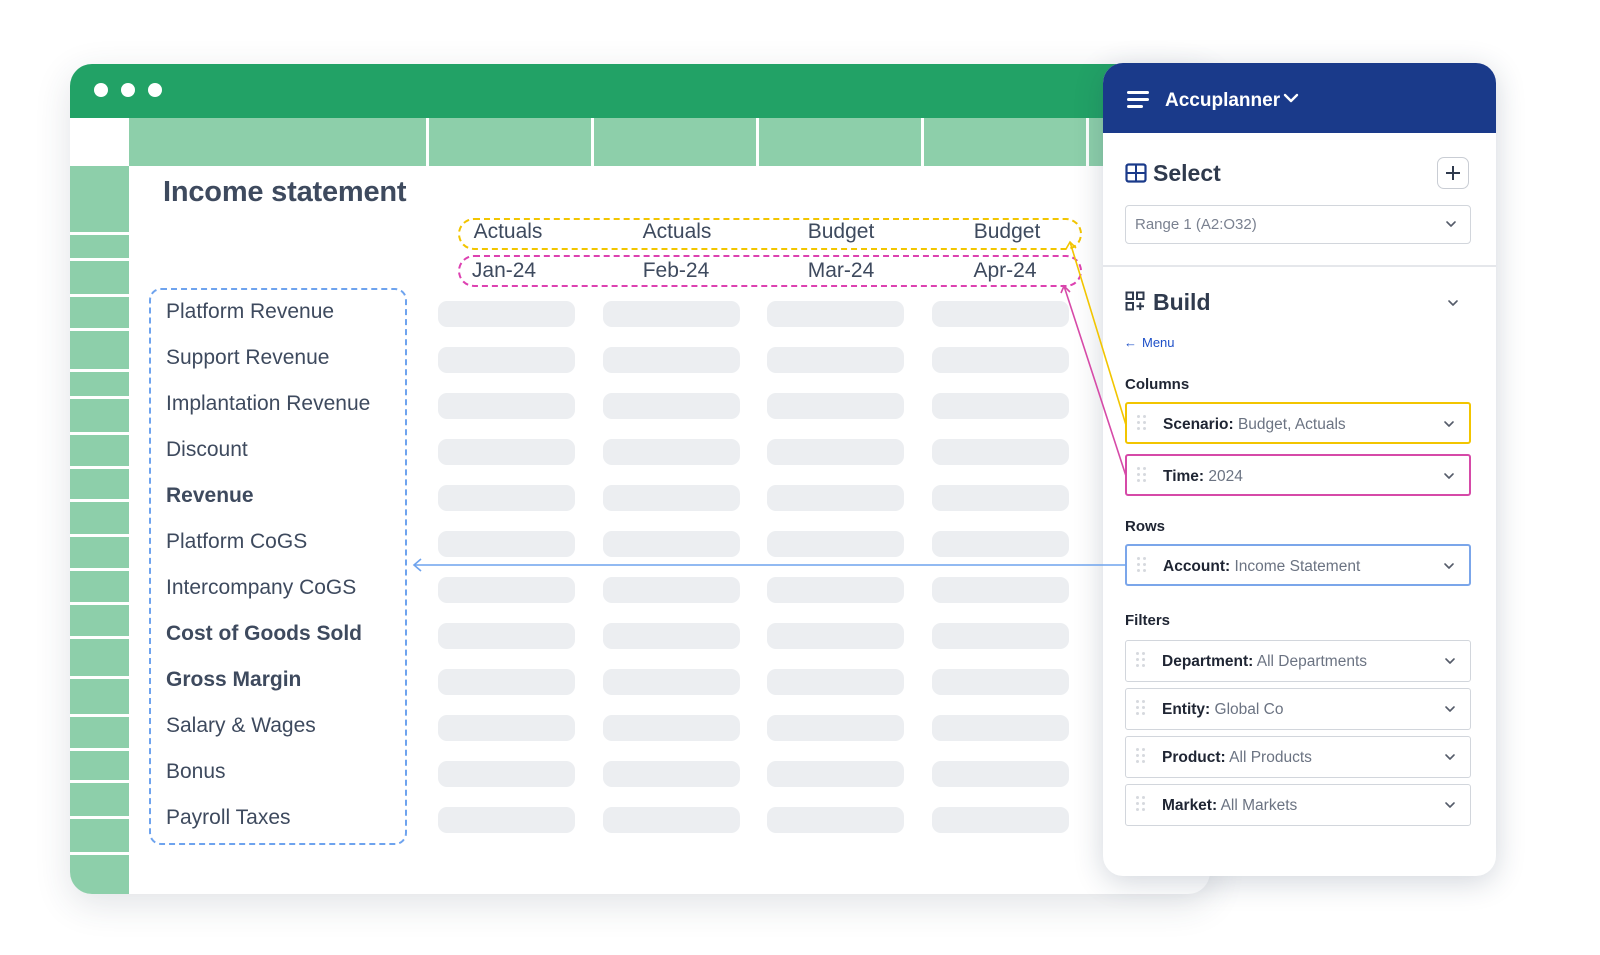 The height and width of the screenshot is (955, 1600). I want to click on entity-filter-field: Entity: Global Co, so click(1298, 709).